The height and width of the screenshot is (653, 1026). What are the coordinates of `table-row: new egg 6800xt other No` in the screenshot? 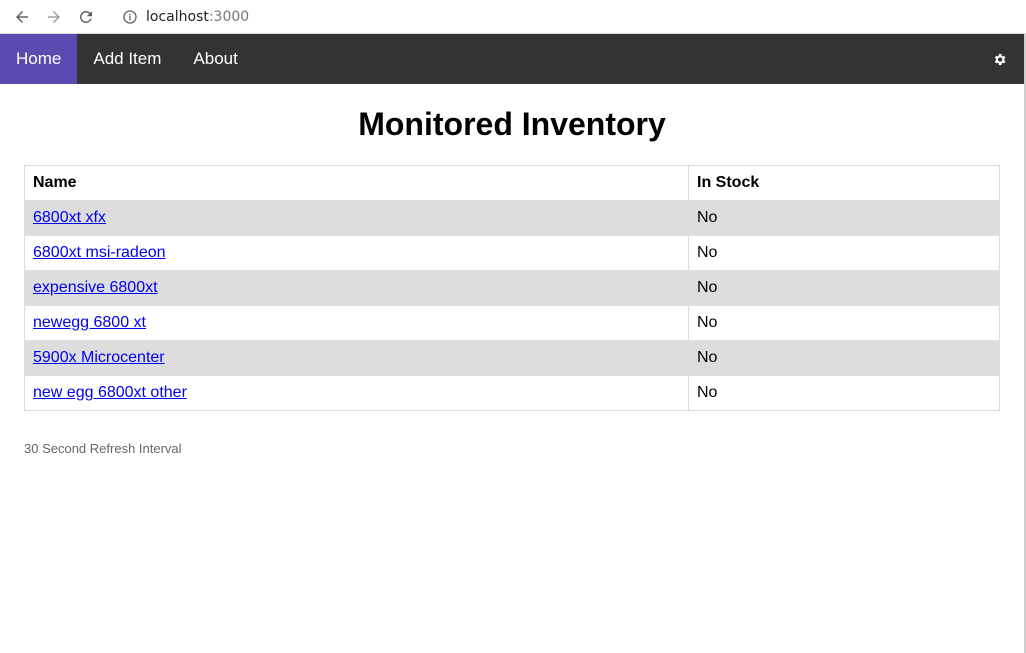 It's located at (512, 393).